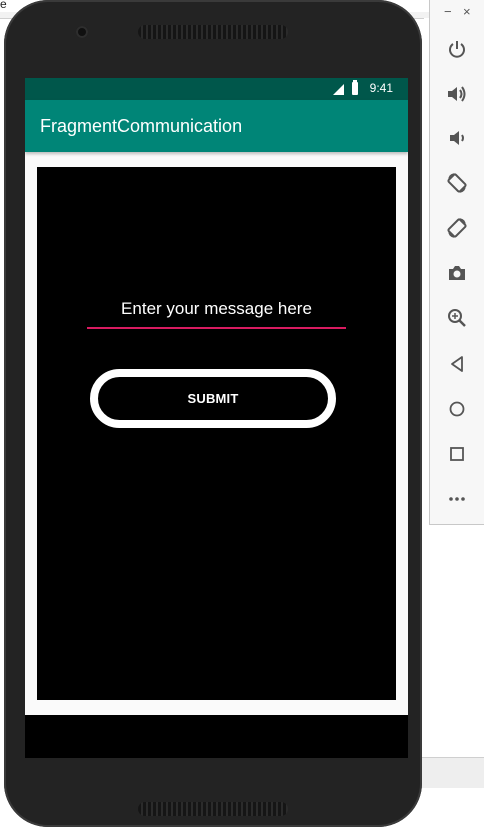 The image size is (484, 827). Describe the element at coordinates (457, 364) in the screenshot. I see `back-icon` at that location.